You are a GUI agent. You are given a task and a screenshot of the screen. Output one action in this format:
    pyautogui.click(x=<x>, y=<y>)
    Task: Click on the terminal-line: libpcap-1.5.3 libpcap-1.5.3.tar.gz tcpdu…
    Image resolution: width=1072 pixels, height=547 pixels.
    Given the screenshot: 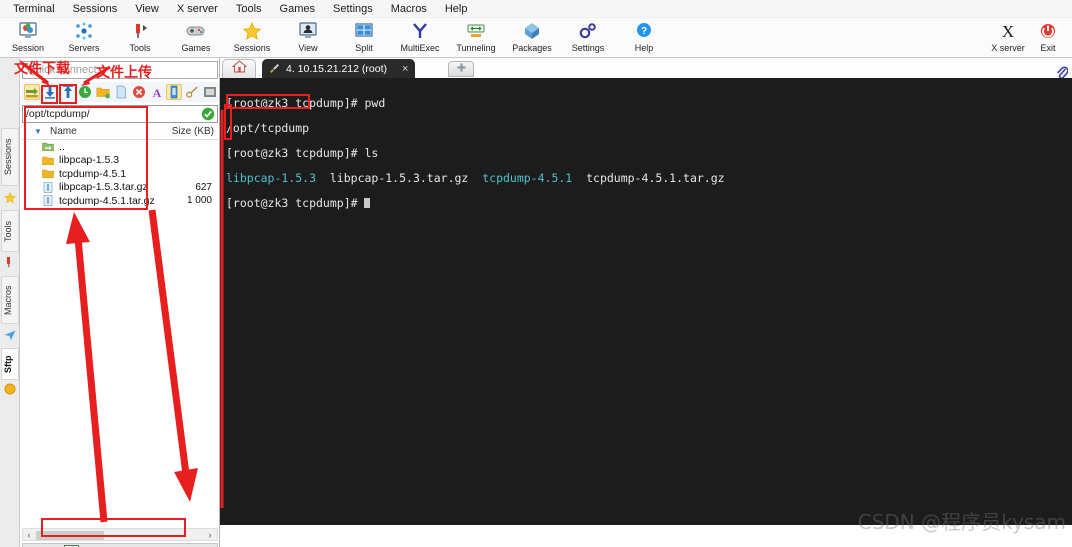 What is the action you would take?
    pyautogui.click(x=647, y=178)
    